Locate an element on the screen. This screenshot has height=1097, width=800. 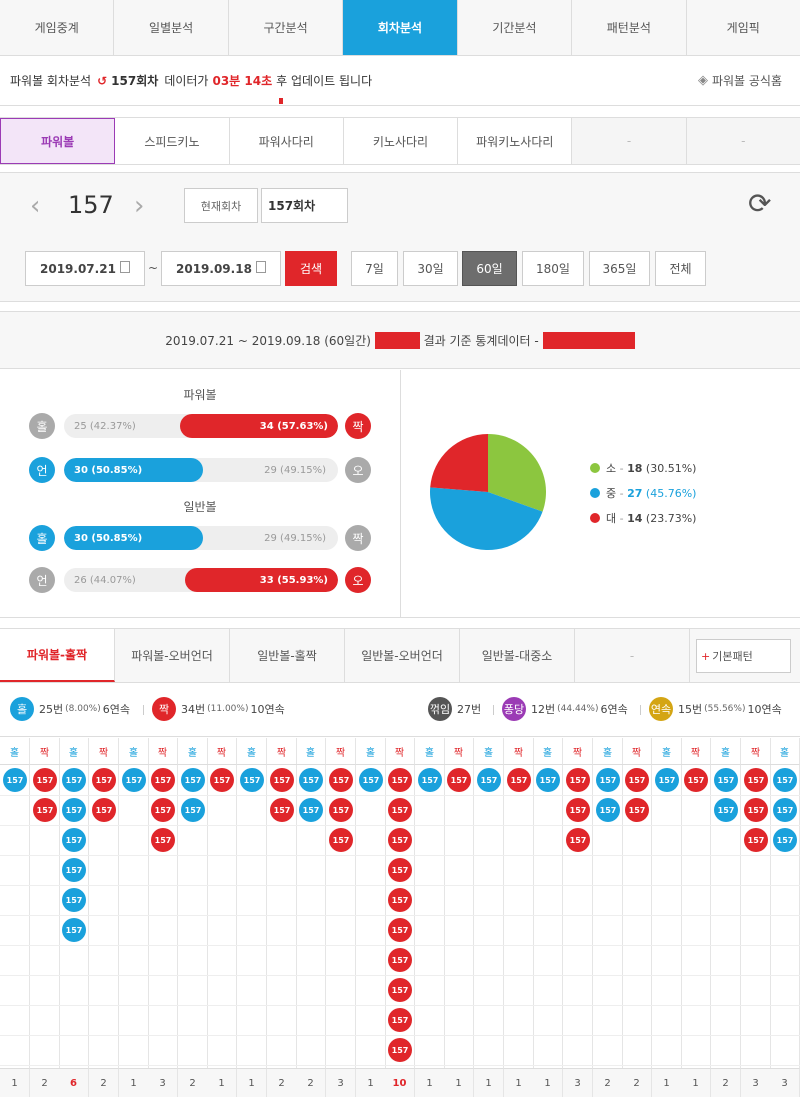
column-count: 3 is located at coordinates (785, 1082).